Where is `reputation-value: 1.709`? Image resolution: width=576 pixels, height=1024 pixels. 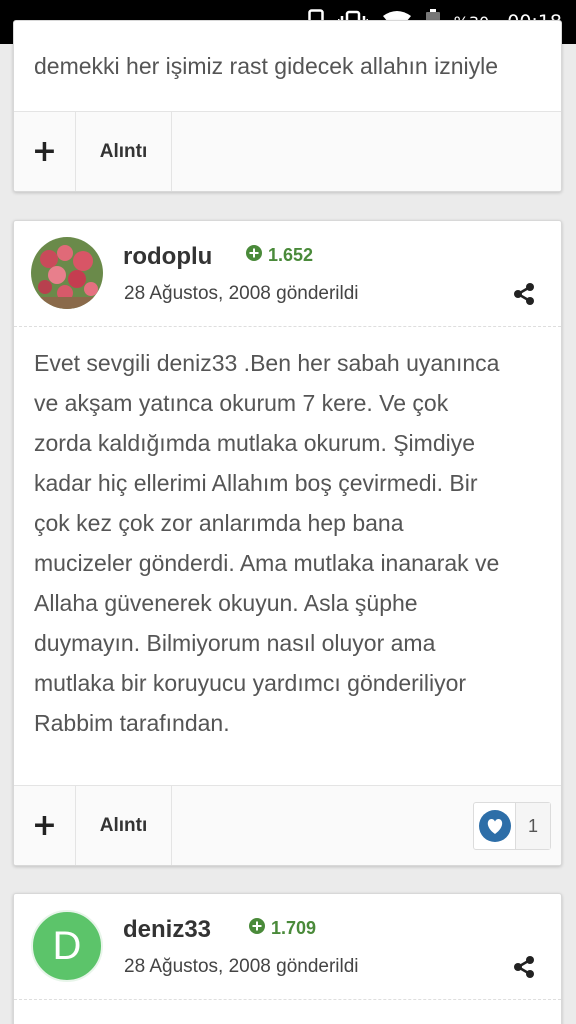
reputation-value: 1.709 is located at coordinates (294, 928).